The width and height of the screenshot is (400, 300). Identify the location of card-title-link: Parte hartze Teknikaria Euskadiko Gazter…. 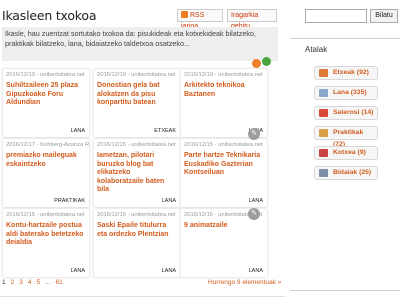
(224, 163).